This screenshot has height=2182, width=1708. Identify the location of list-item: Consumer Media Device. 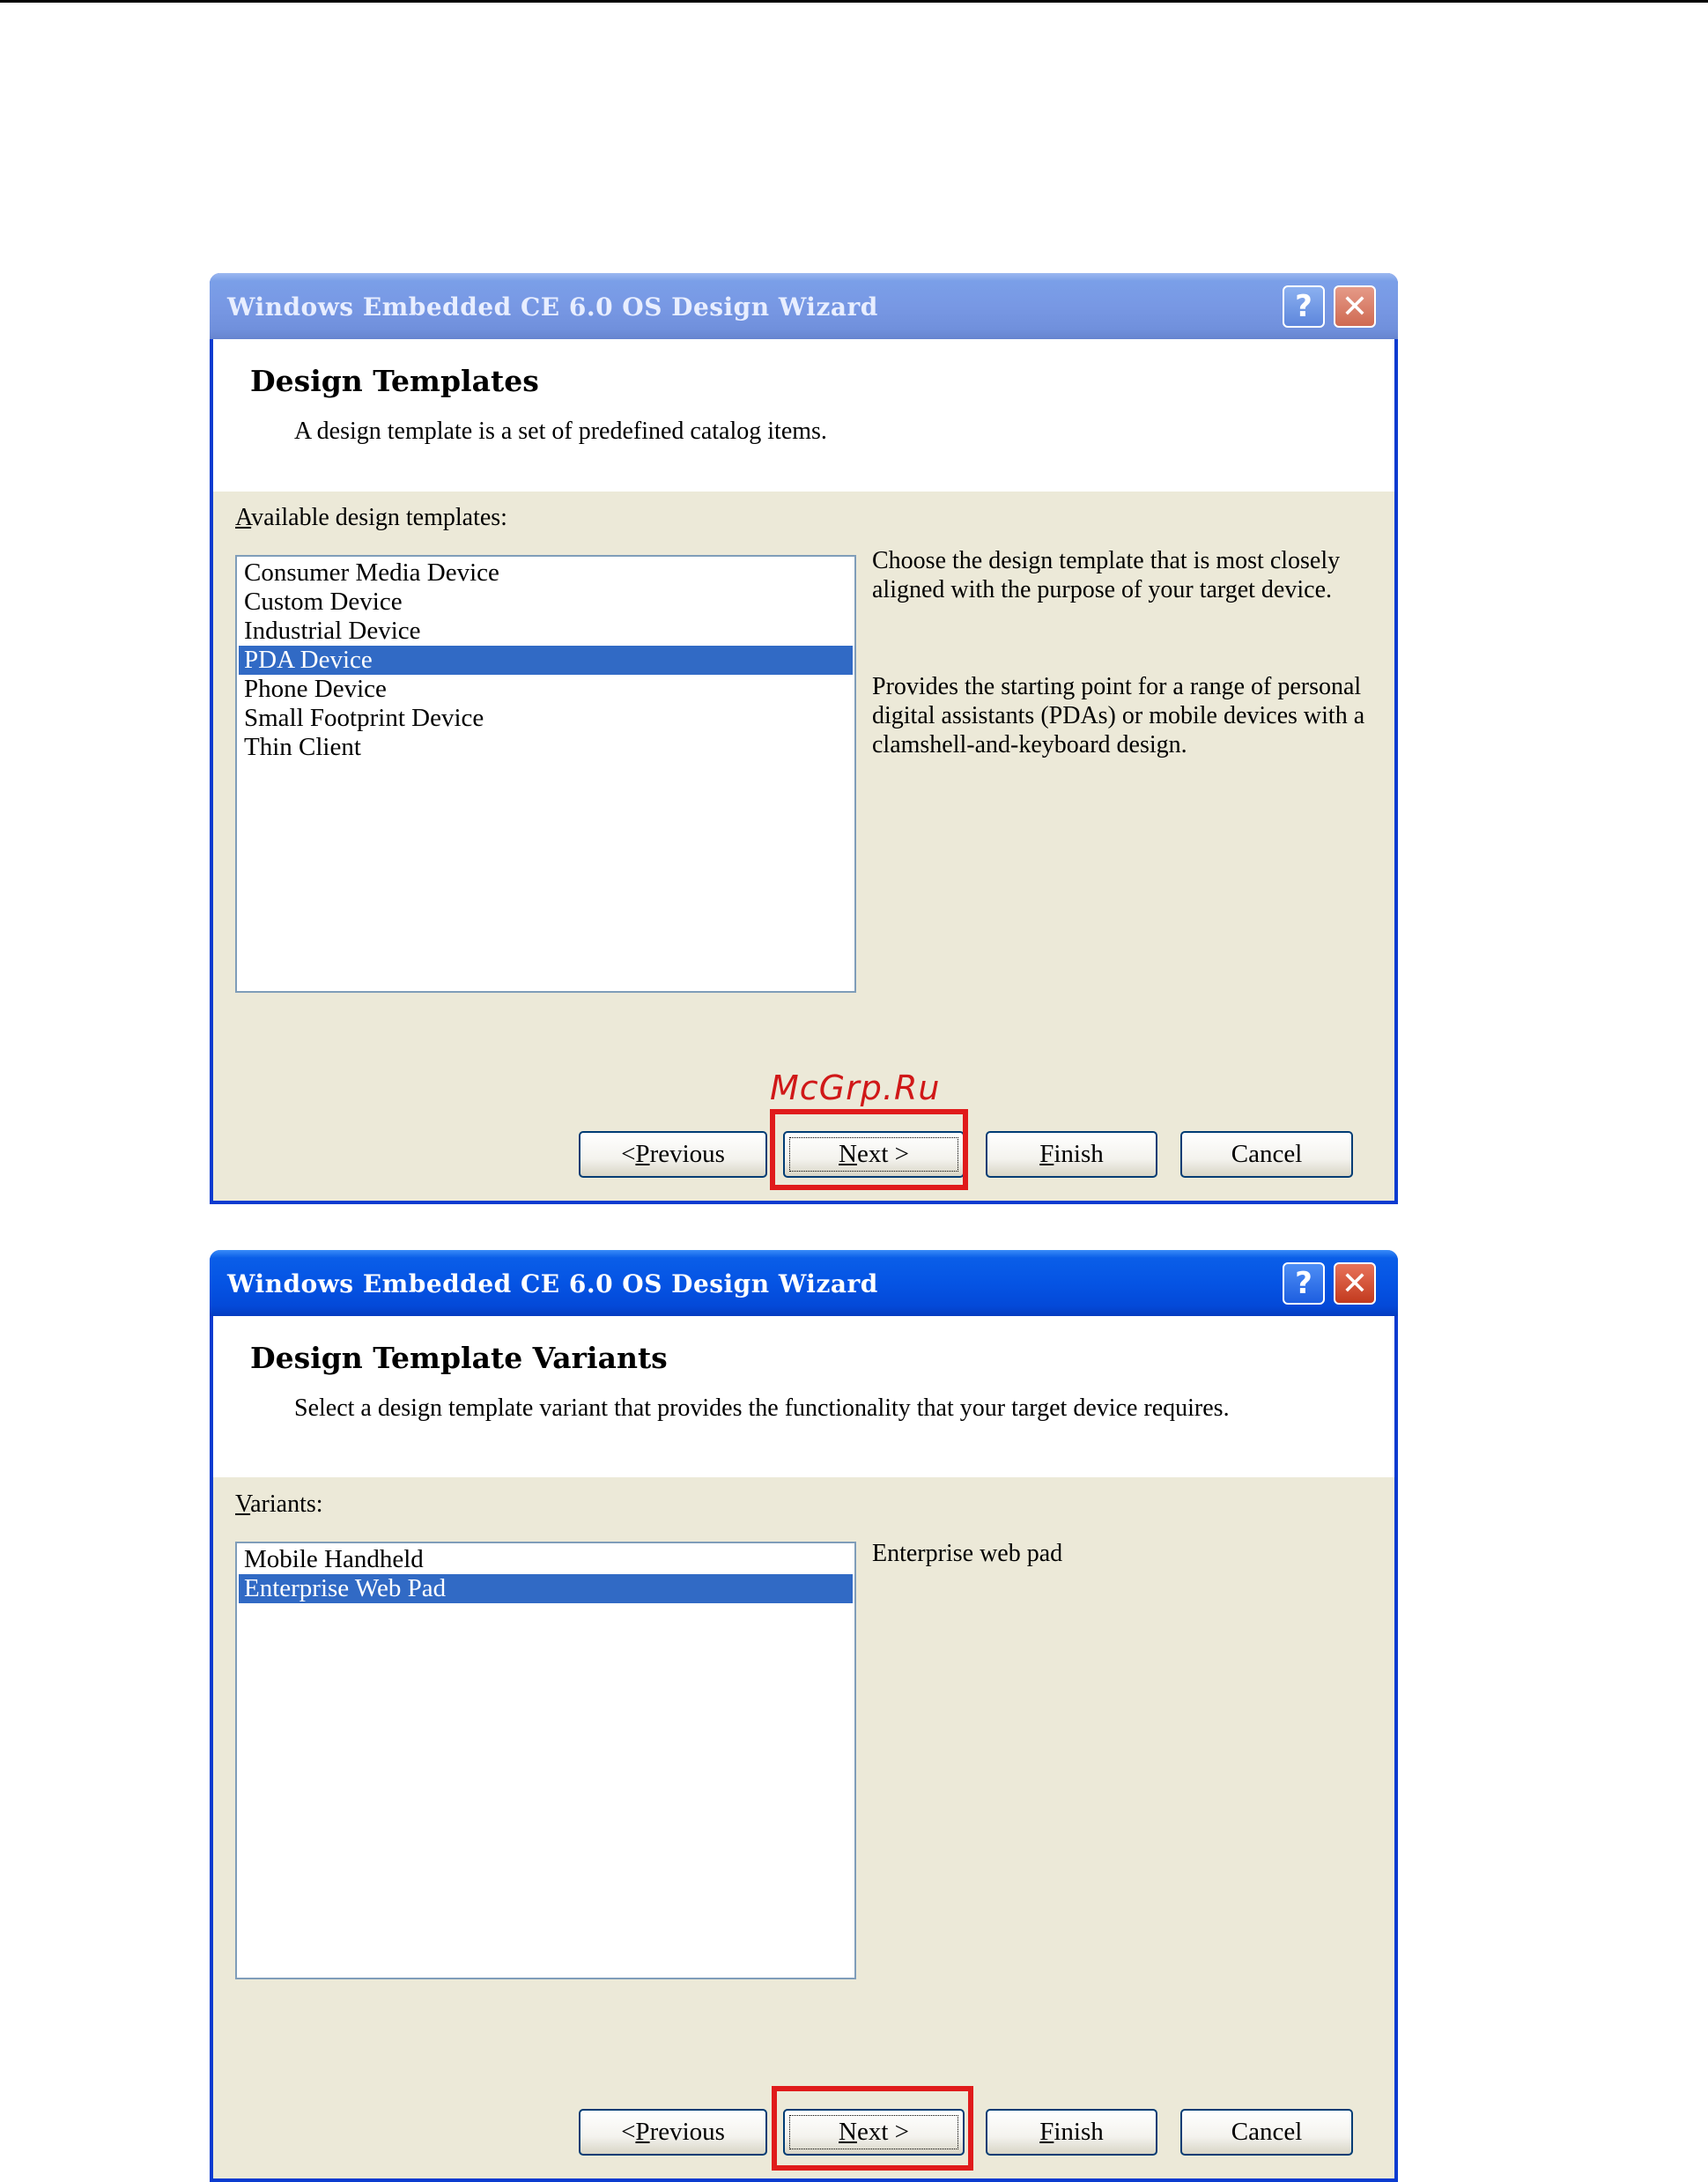
(546, 573).